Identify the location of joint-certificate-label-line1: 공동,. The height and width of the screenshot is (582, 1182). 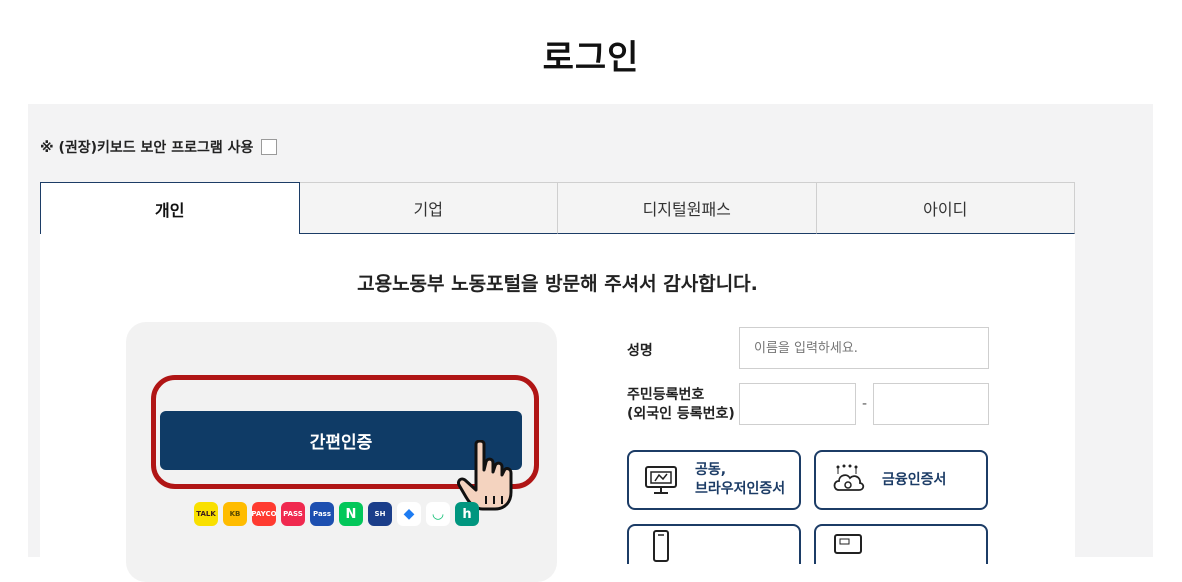
(711, 470).